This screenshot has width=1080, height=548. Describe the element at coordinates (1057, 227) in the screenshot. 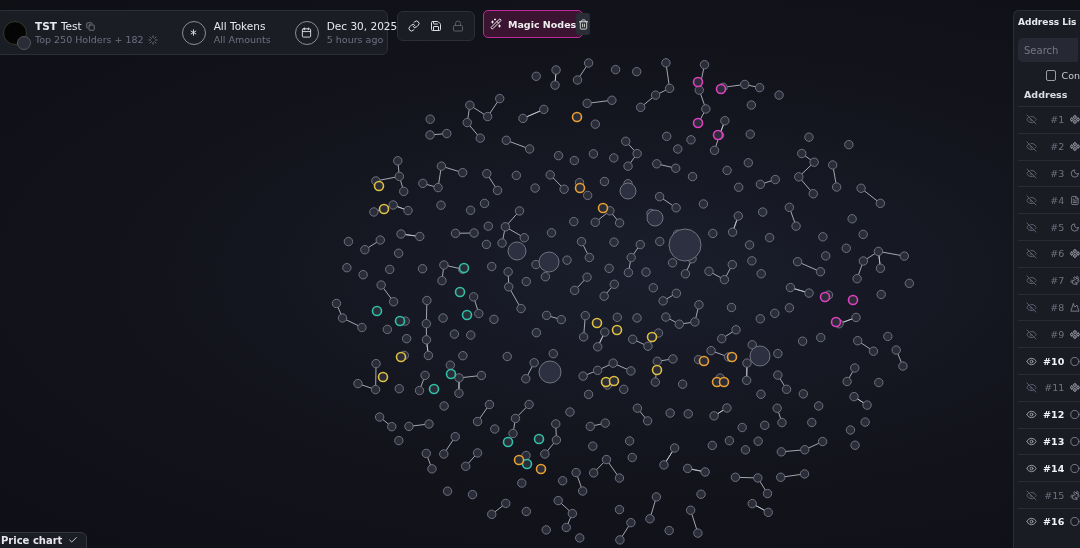

I see `holder-rank: #5` at that location.